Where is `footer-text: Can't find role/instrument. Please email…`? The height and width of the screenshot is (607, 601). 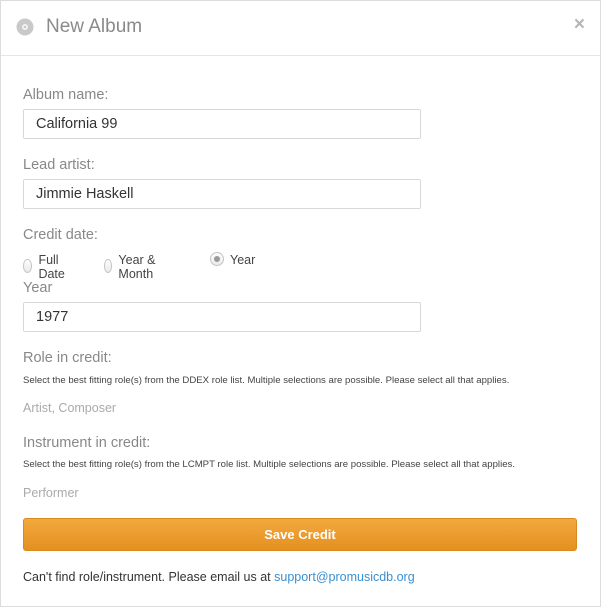
footer-text: Can't find role/instrument. Please email… is located at coordinates (149, 577).